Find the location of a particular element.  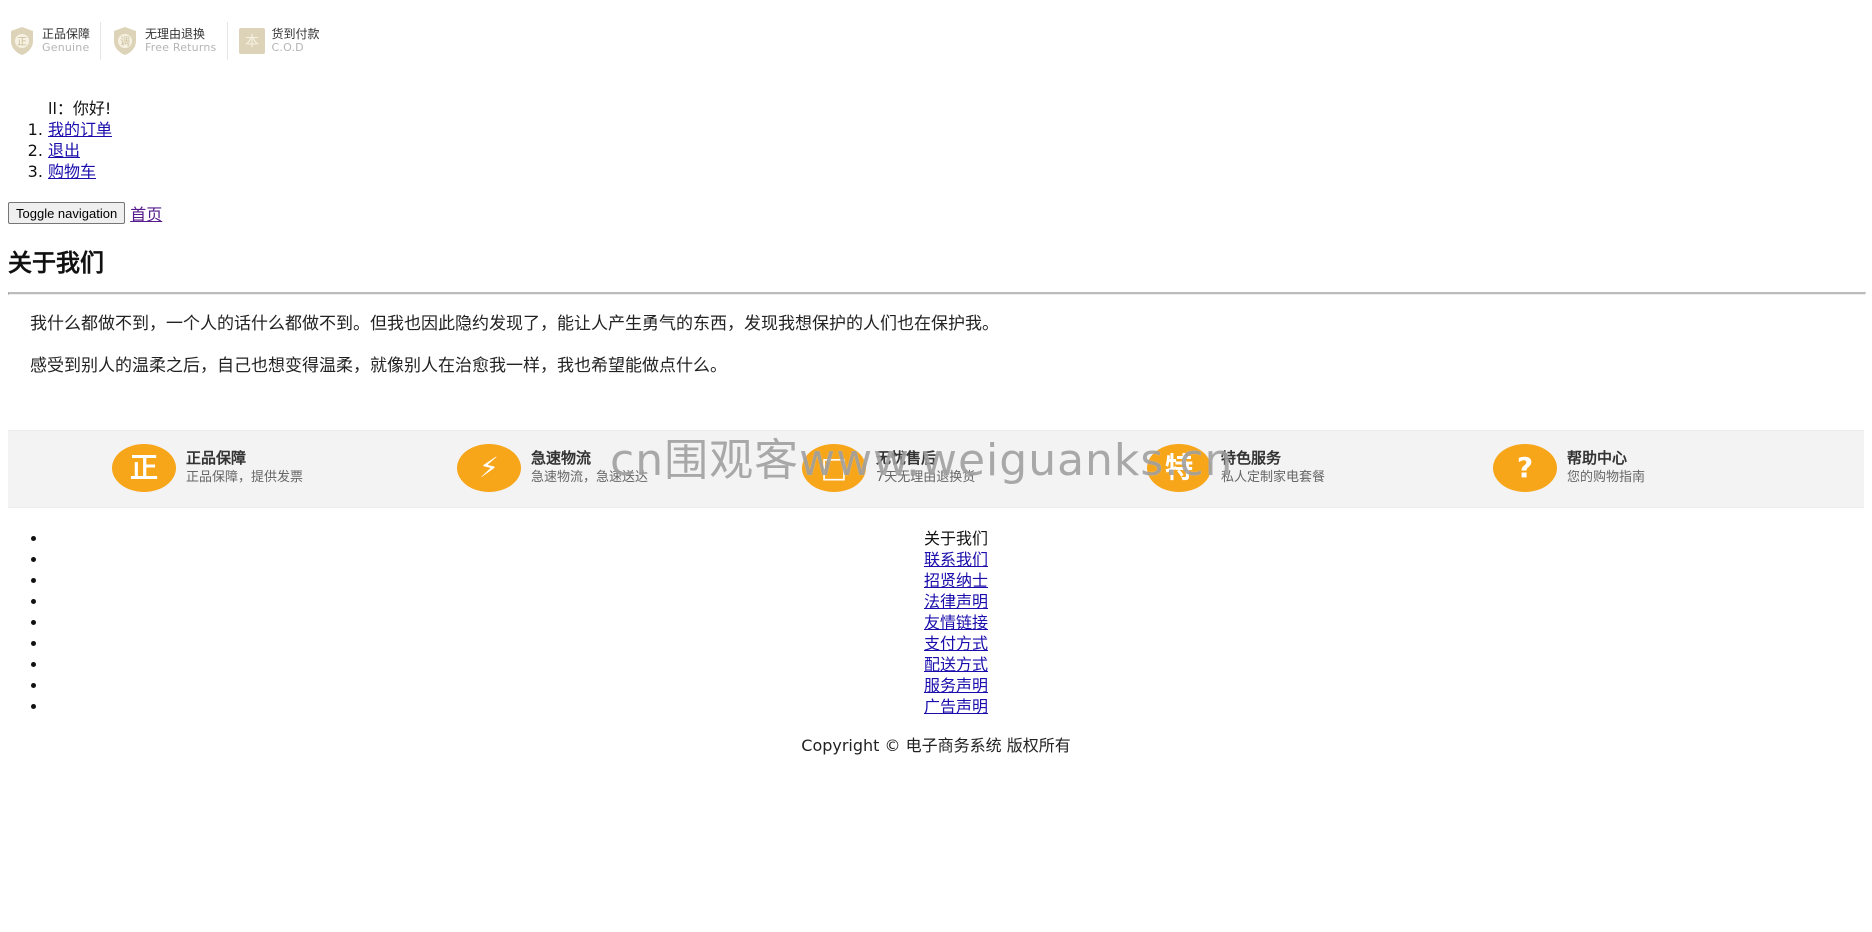

service-genuine: 正 正品保障 正品保障，提供发票 is located at coordinates (207, 468).